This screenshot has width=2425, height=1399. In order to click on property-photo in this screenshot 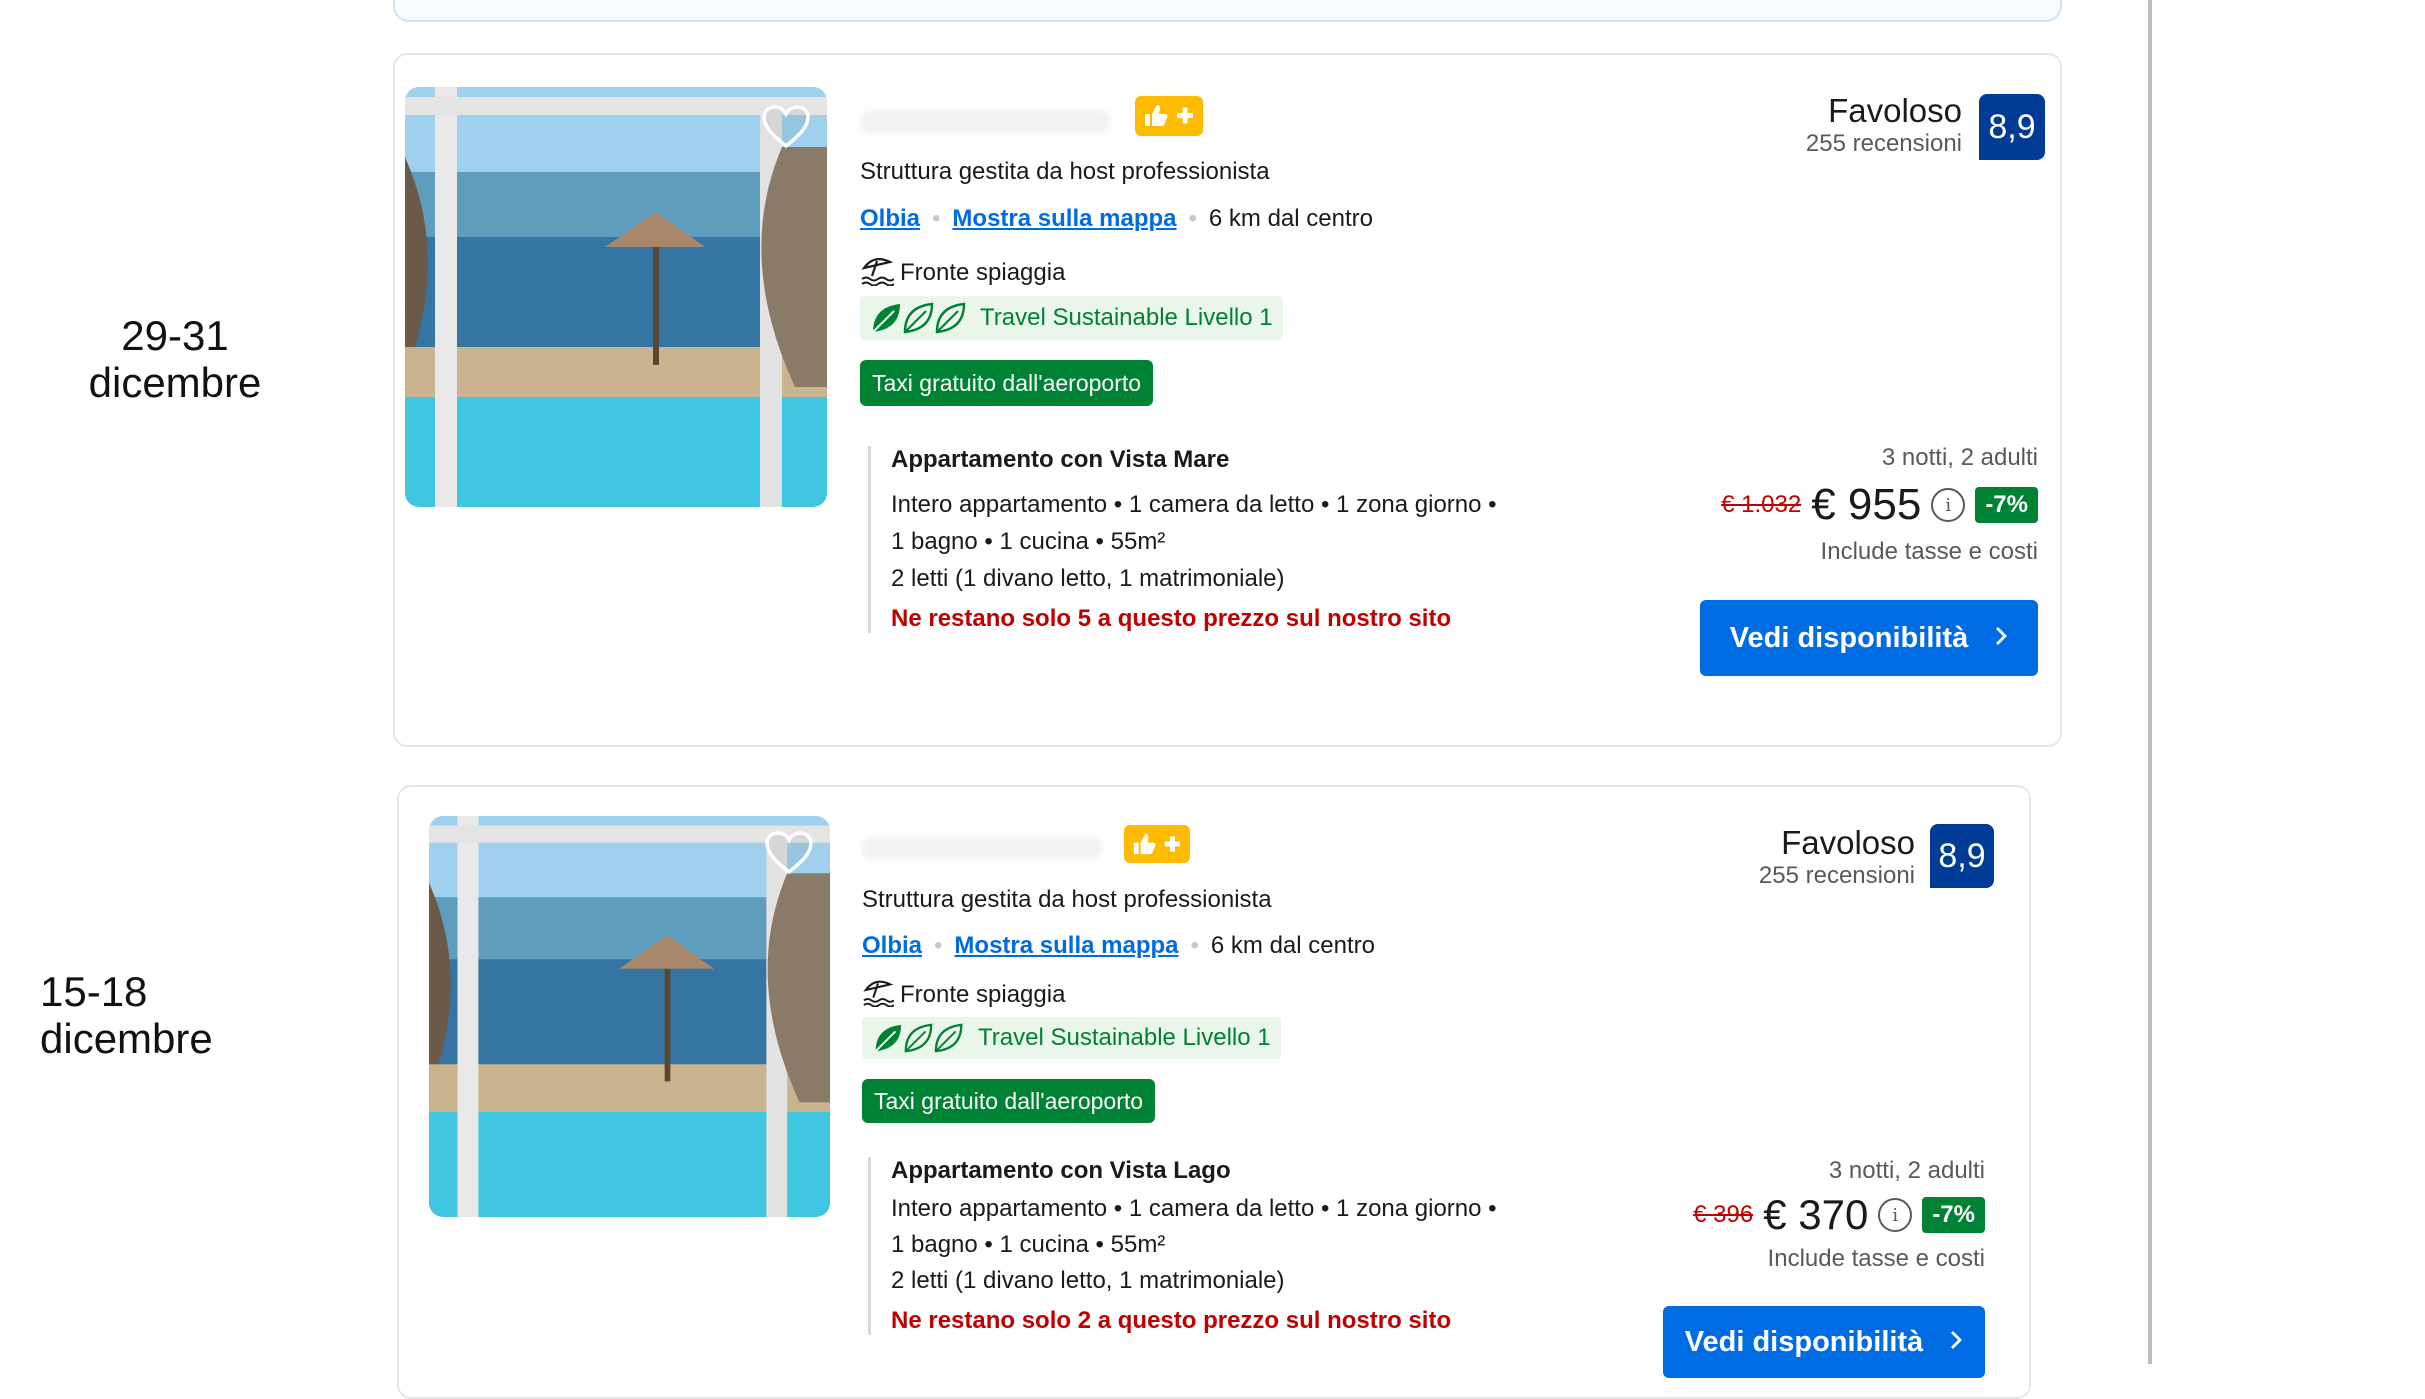, I will do `click(629, 1016)`.